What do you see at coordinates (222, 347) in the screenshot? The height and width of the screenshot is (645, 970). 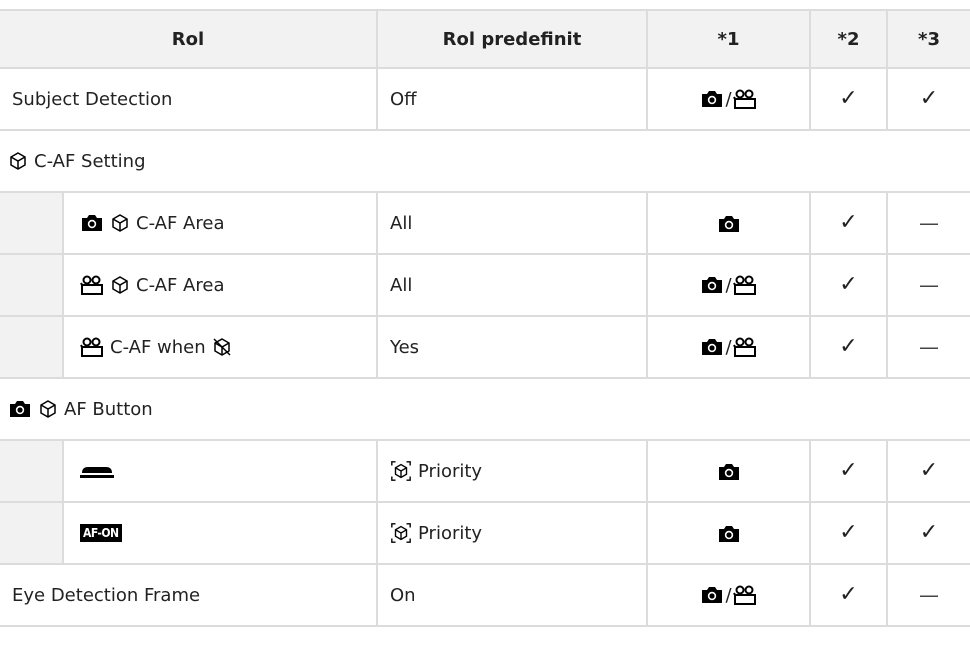 I see `subject-off-icon` at bounding box center [222, 347].